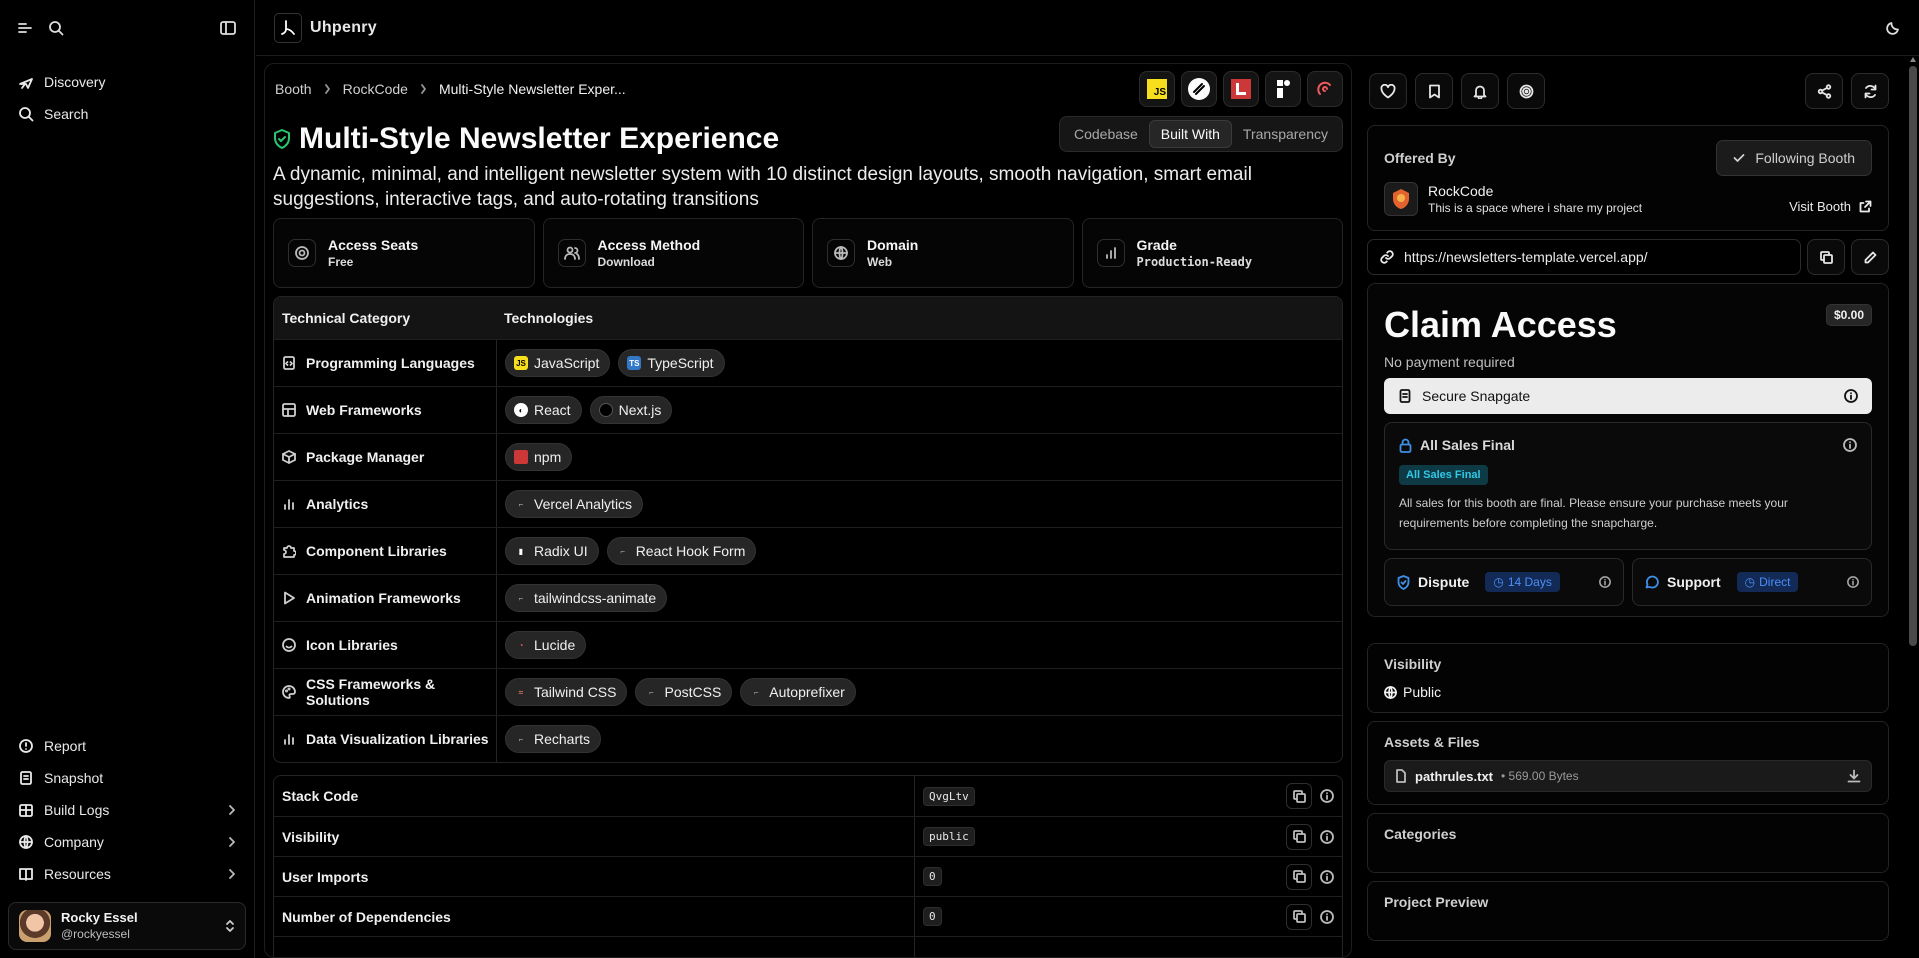 The height and width of the screenshot is (958, 1919). What do you see at coordinates (595, 598) in the screenshot?
I see `chip-label: tailwindcss-animate` at bounding box center [595, 598].